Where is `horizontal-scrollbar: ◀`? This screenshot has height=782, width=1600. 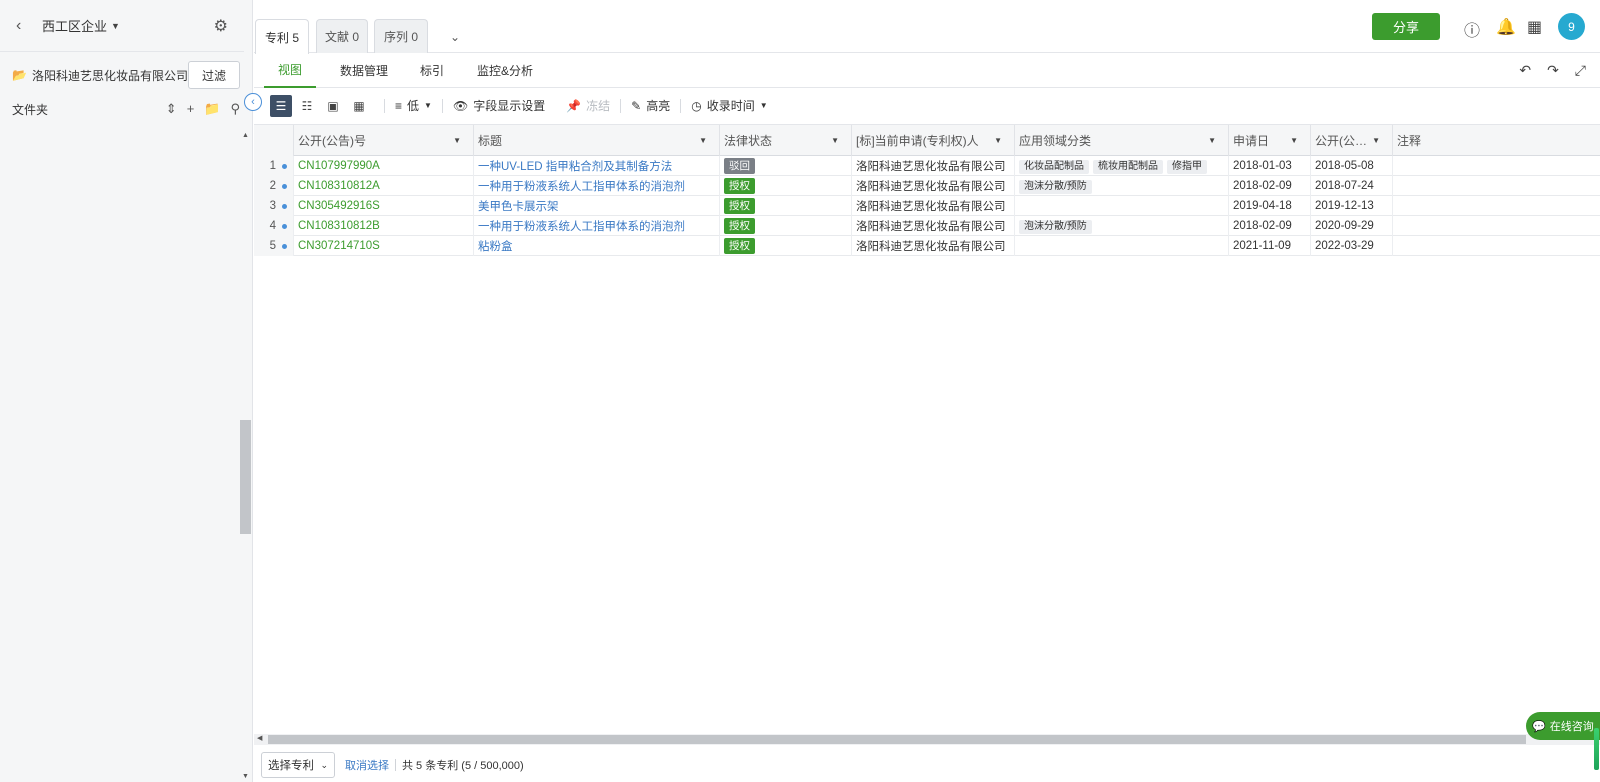
horizontal-scrollbar: ◀ is located at coordinates (927, 739).